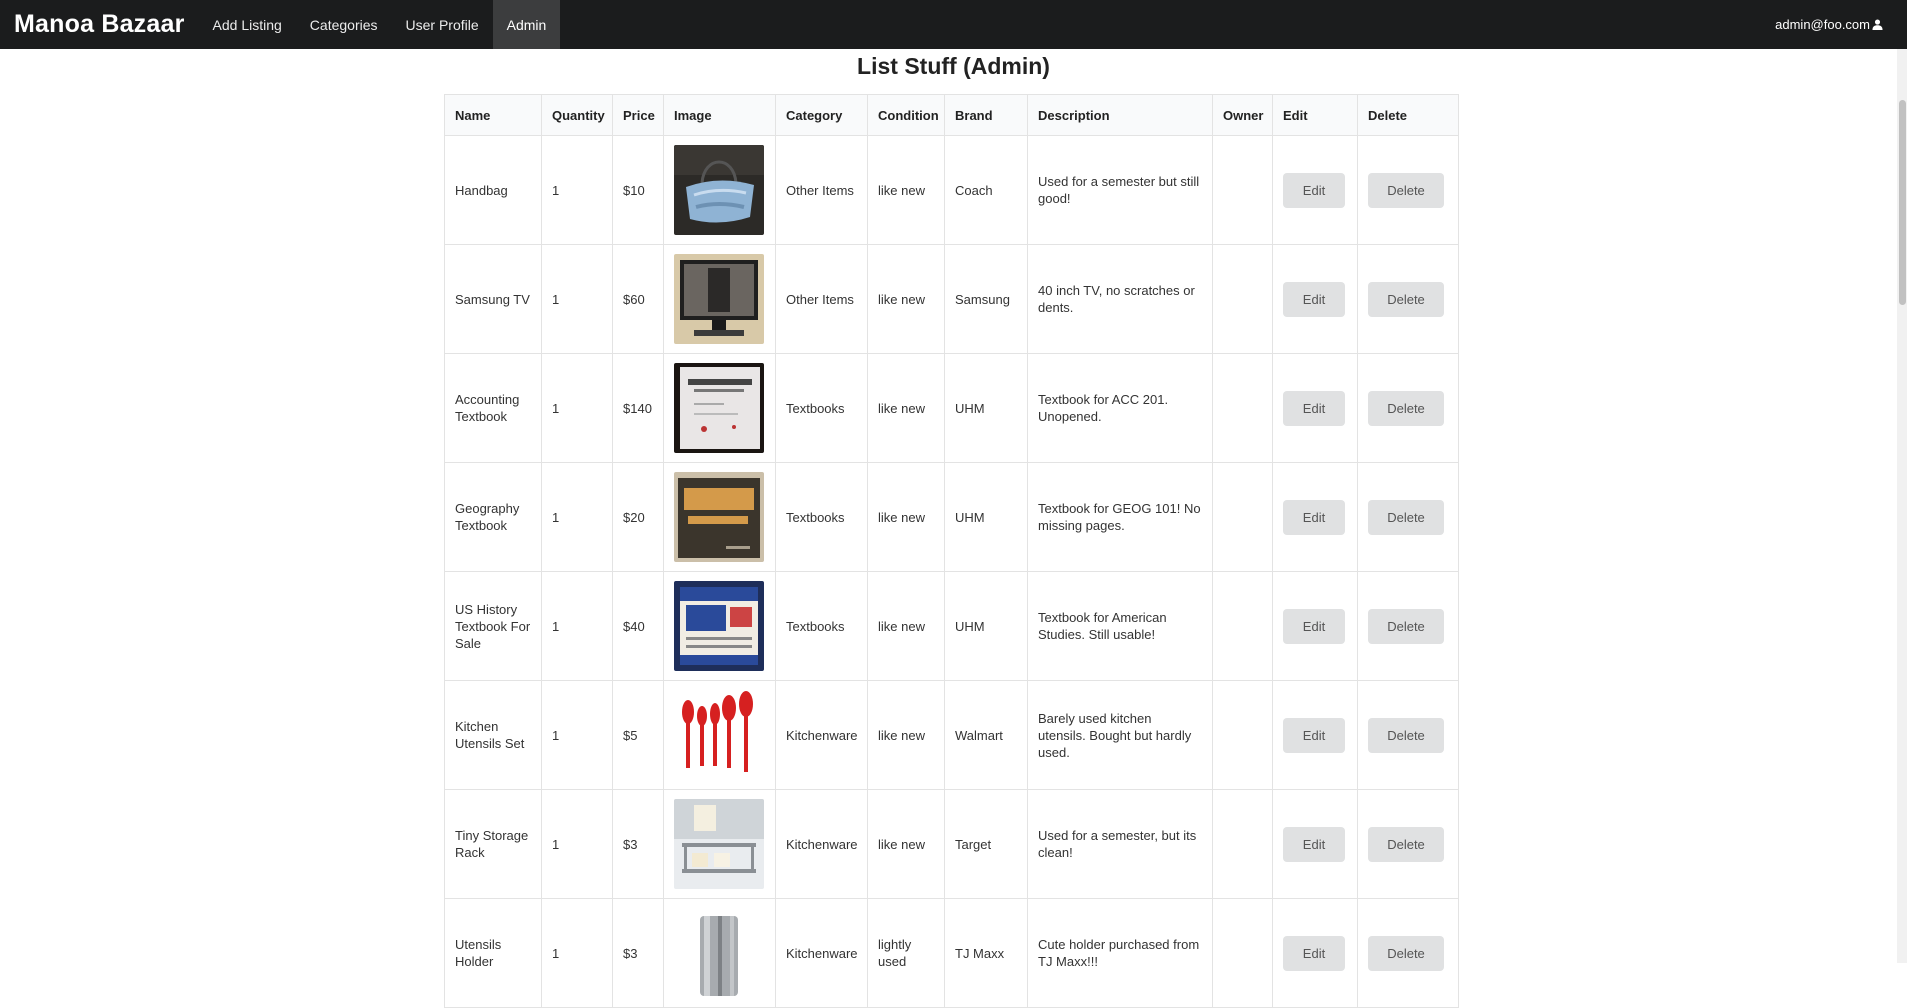 The image size is (1907, 1008). What do you see at coordinates (906, 115) in the screenshot?
I see `column-header-condition: Condition` at bounding box center [906, 115].